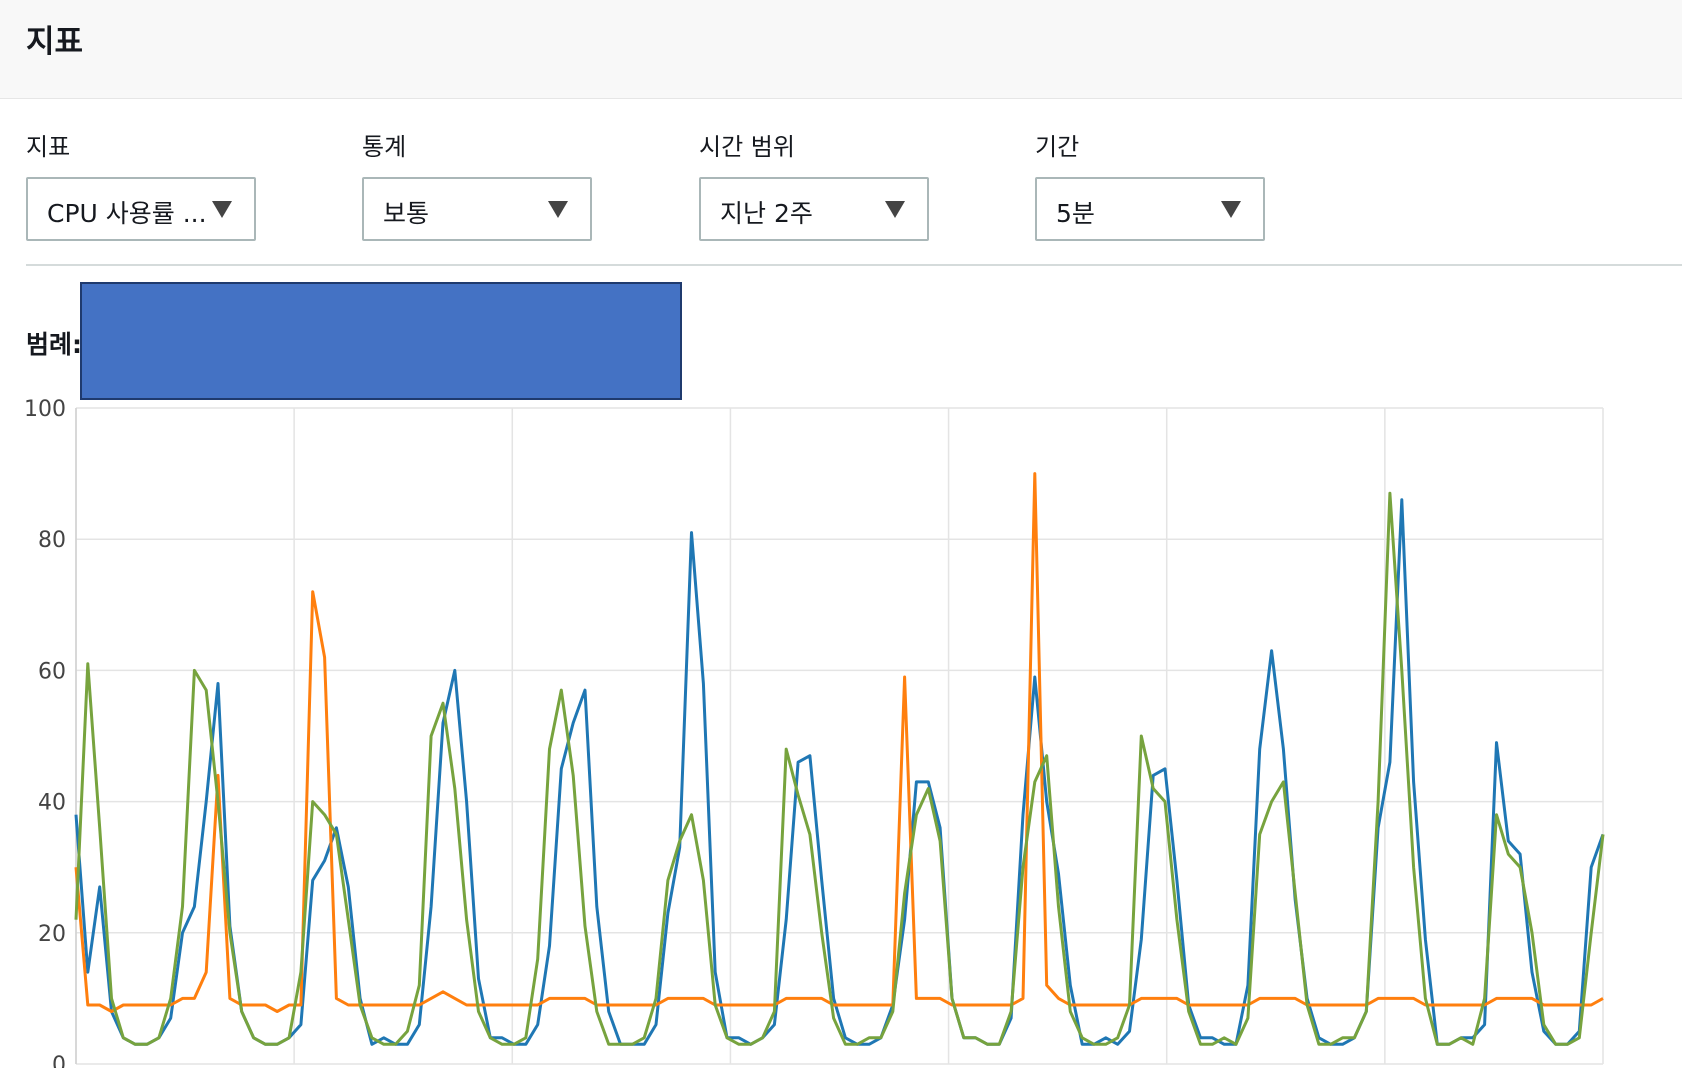  Describe the element at coordinates (59, 1060) in the screenshot. I see `y-tick-label: 0` at that location.